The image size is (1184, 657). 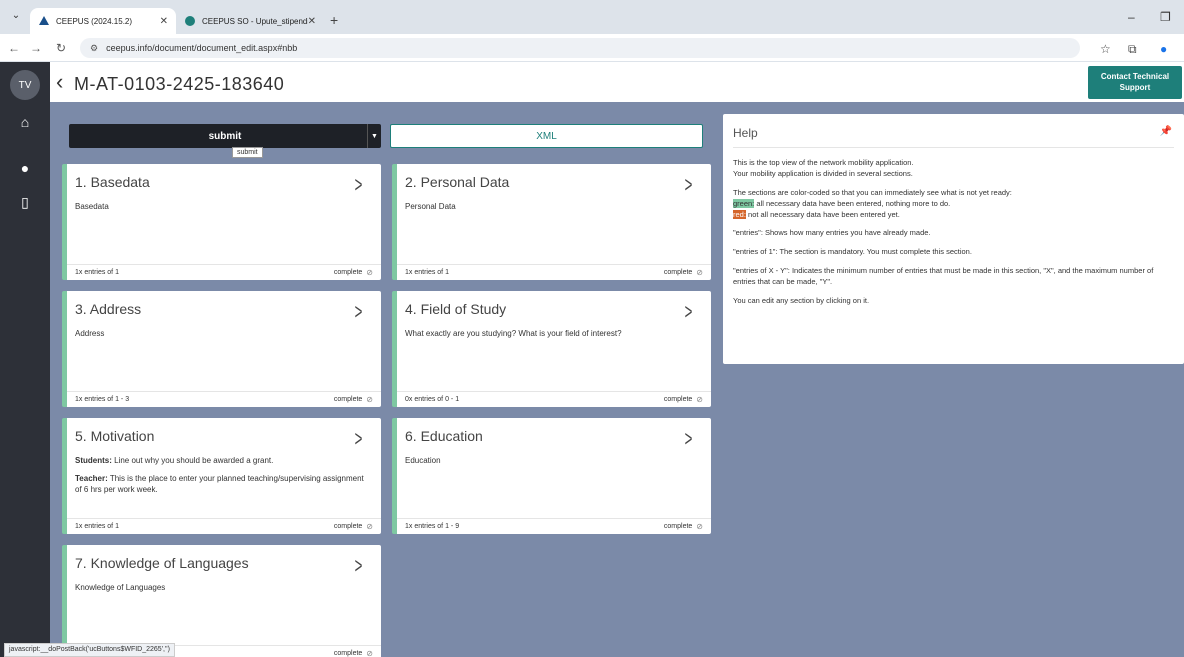 I want to click on home-icon: ⌂, so click(x=25, y=122).